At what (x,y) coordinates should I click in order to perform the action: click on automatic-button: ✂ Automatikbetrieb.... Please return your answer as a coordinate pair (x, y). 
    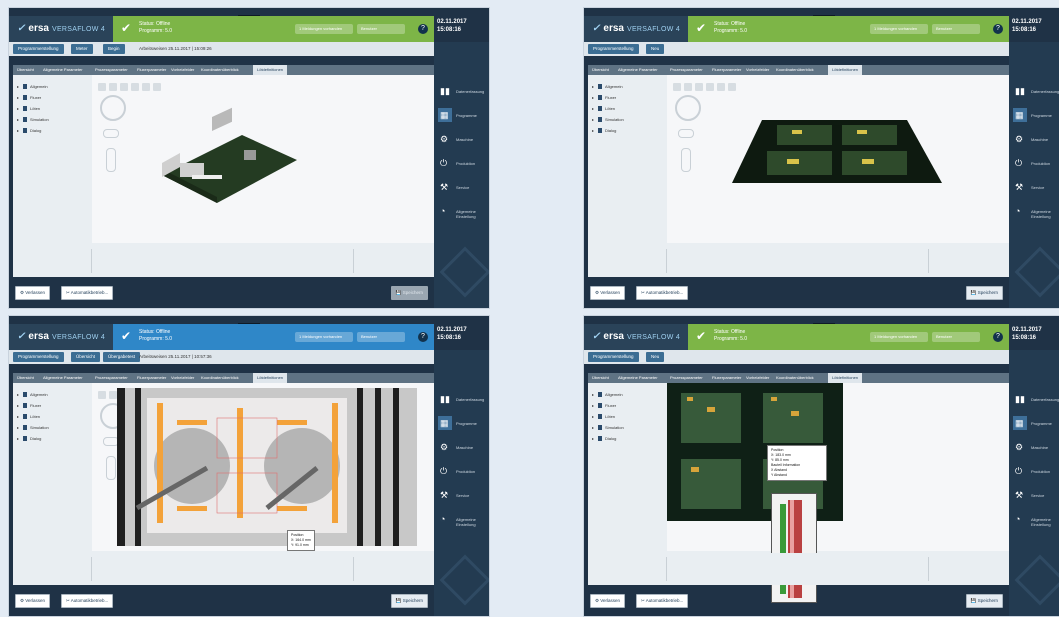
    Looking at the image, I should click on (87, 601).